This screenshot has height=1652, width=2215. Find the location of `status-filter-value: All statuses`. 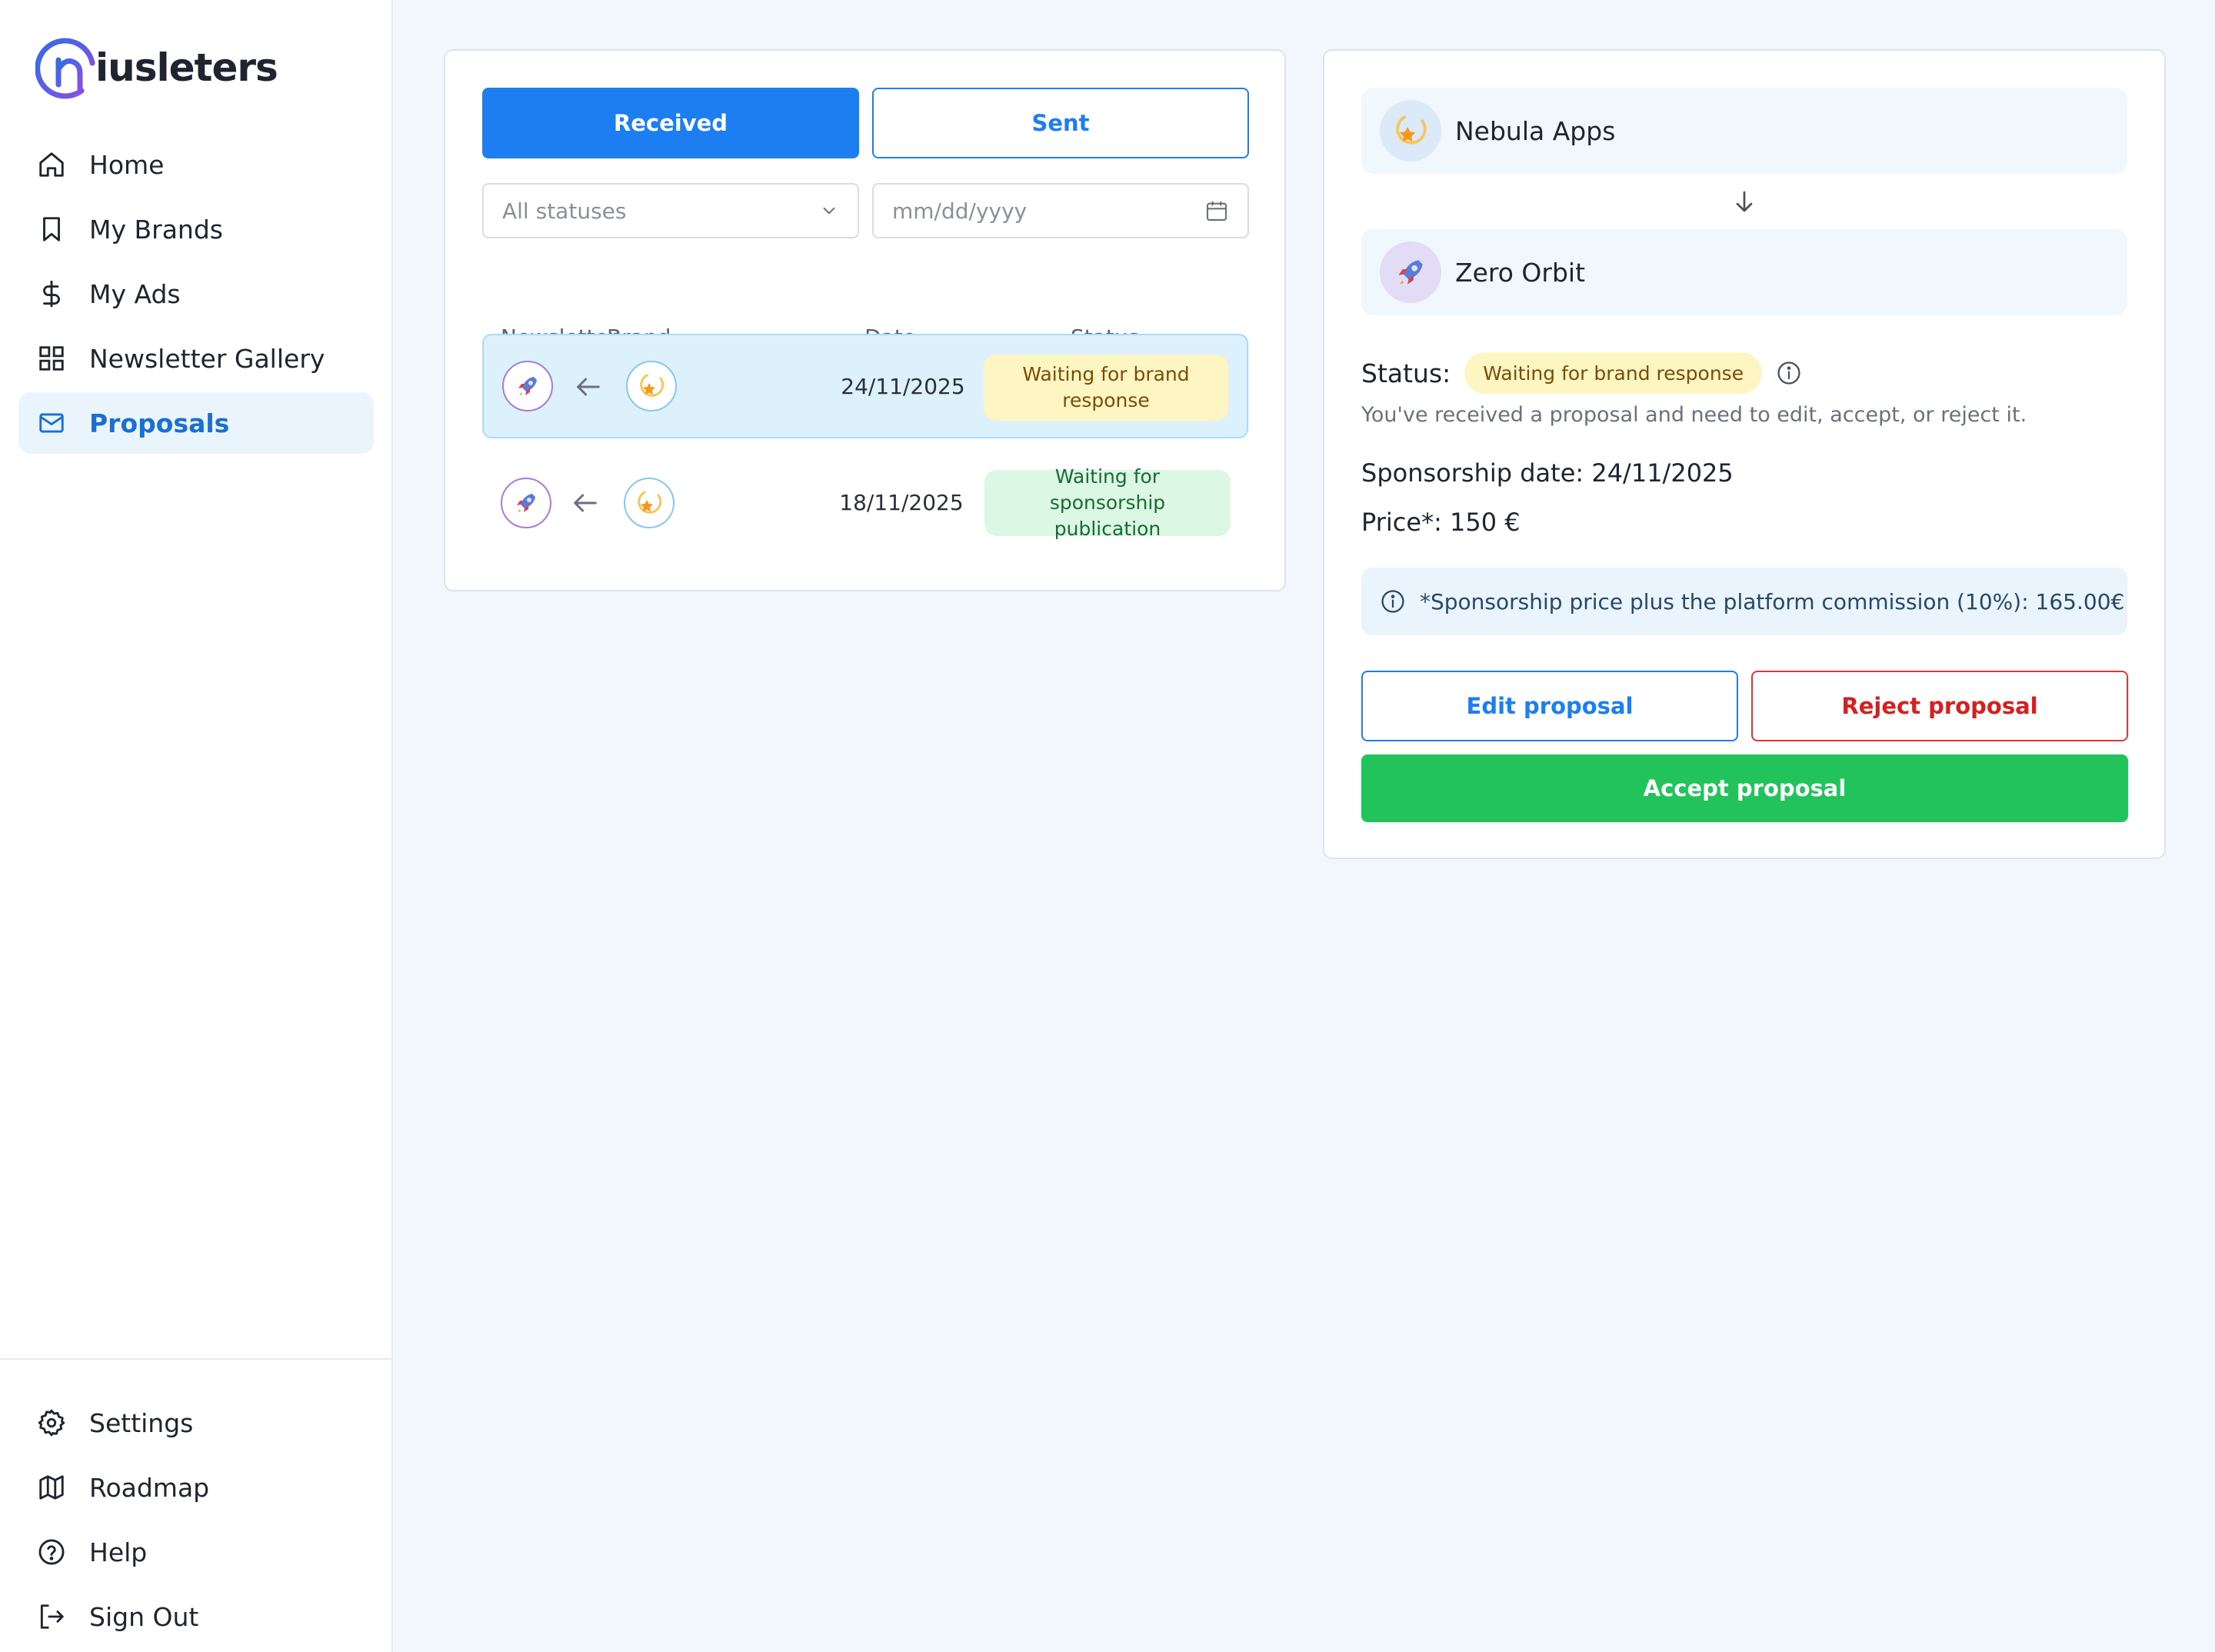

status-filter-value: All statuses is located at coordinates (564, 211).